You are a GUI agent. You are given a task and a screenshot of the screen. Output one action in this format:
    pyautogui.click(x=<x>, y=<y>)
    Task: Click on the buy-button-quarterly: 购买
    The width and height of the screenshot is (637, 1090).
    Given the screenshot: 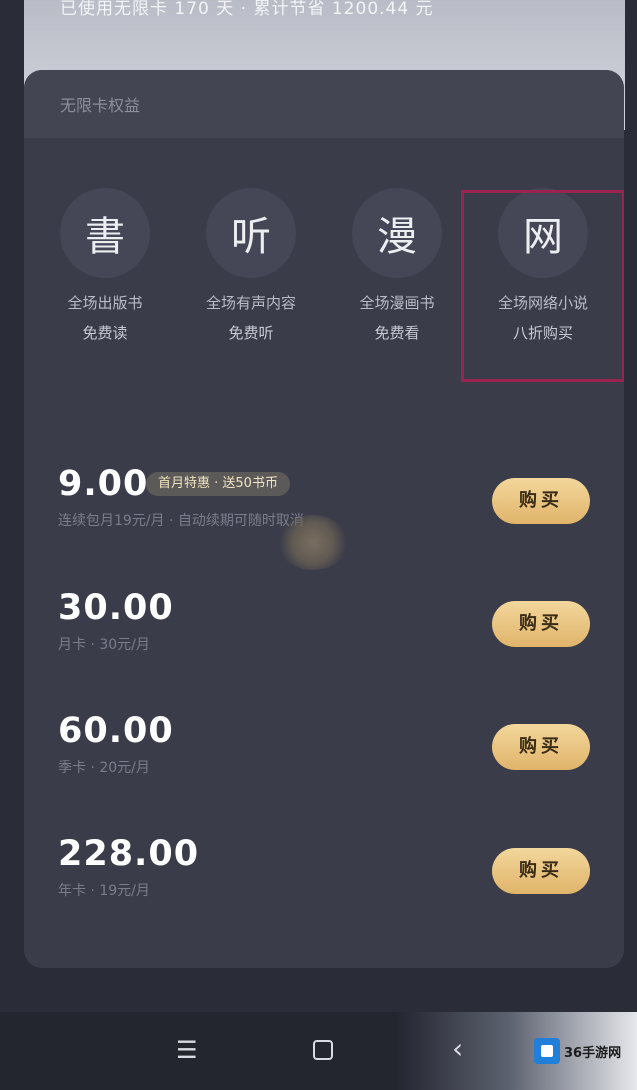 What is the action you would take?
    pyautogui.click(x=541, y=747)
    